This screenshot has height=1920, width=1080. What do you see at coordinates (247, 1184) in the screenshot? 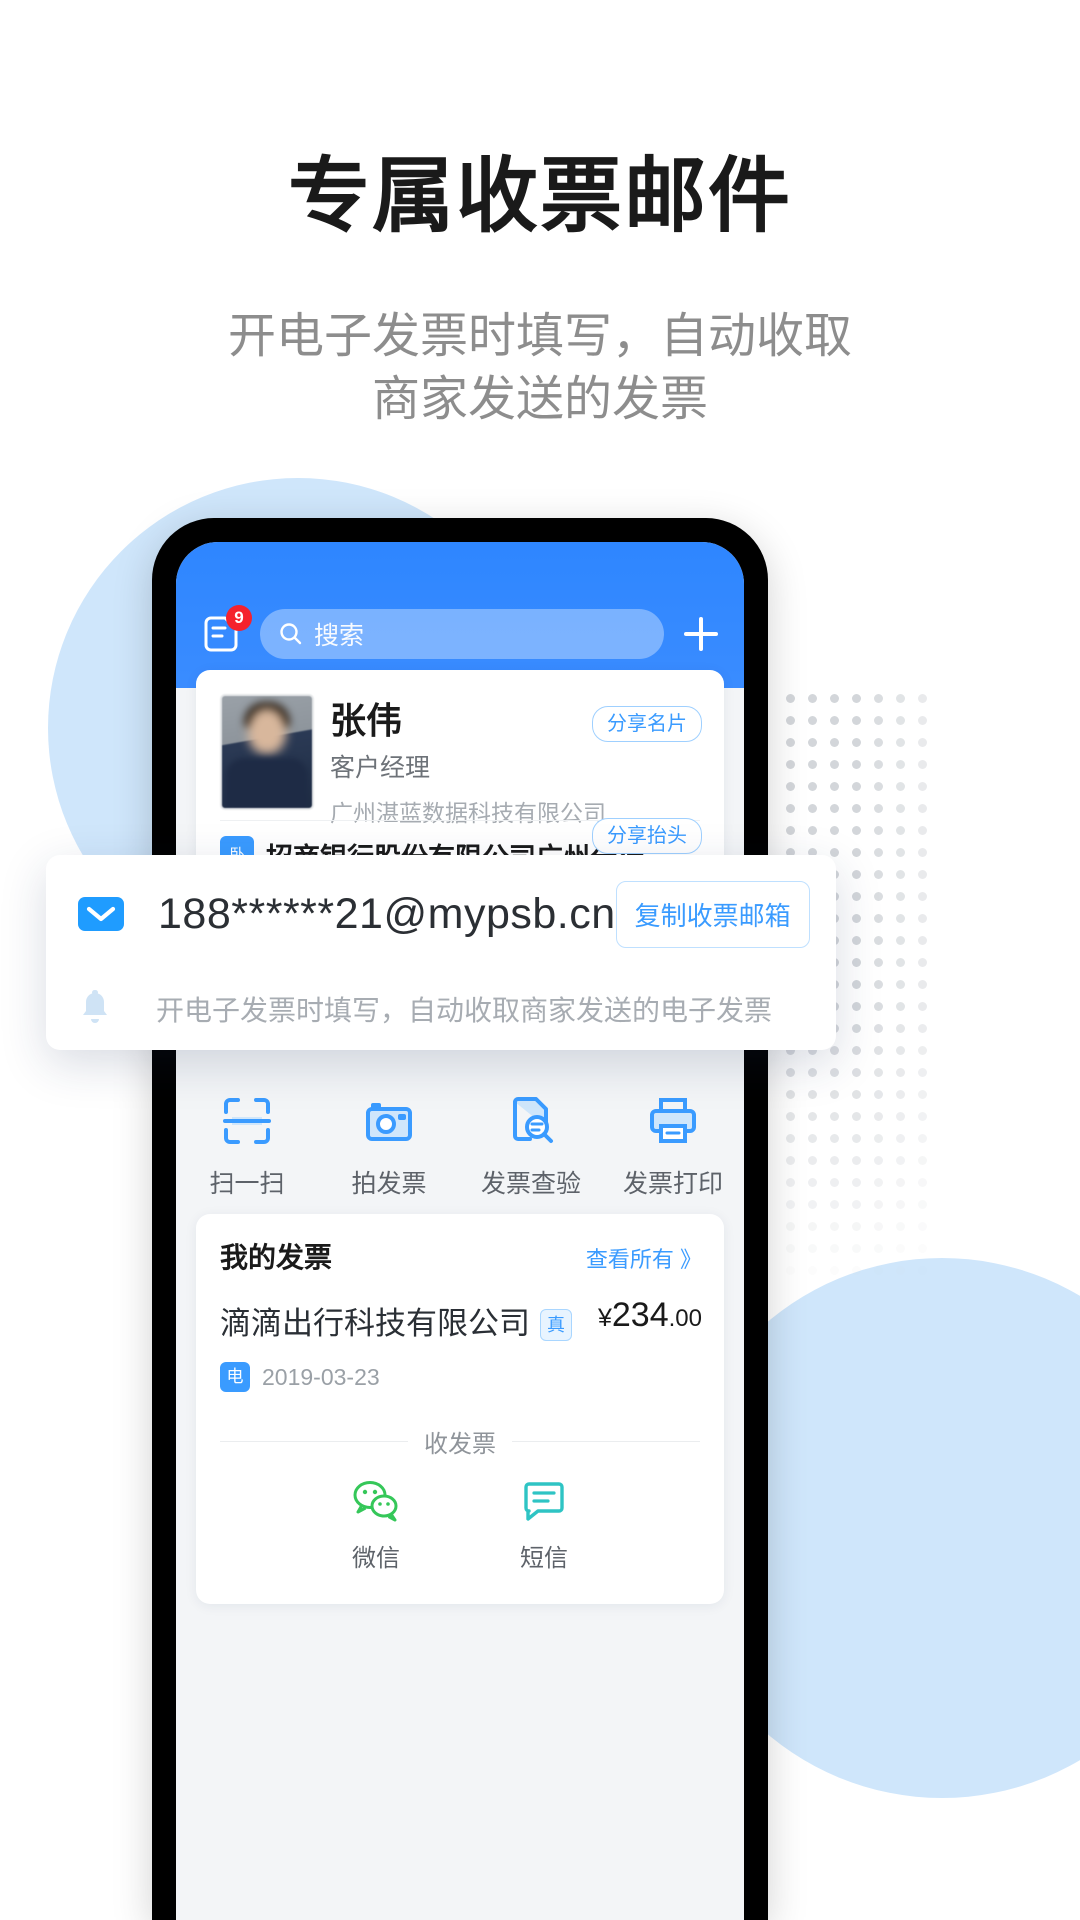
I see `action-scan-label: 扫一扫` at bounding box center [247, 1184].